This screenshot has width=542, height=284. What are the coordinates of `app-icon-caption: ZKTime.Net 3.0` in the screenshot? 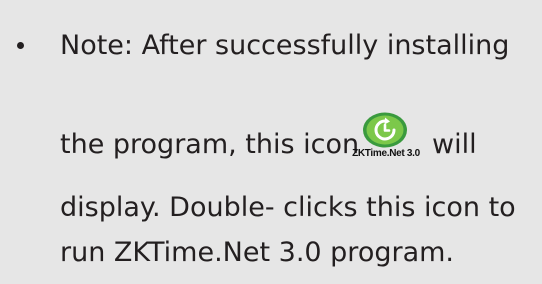 It's located at (386, 153).